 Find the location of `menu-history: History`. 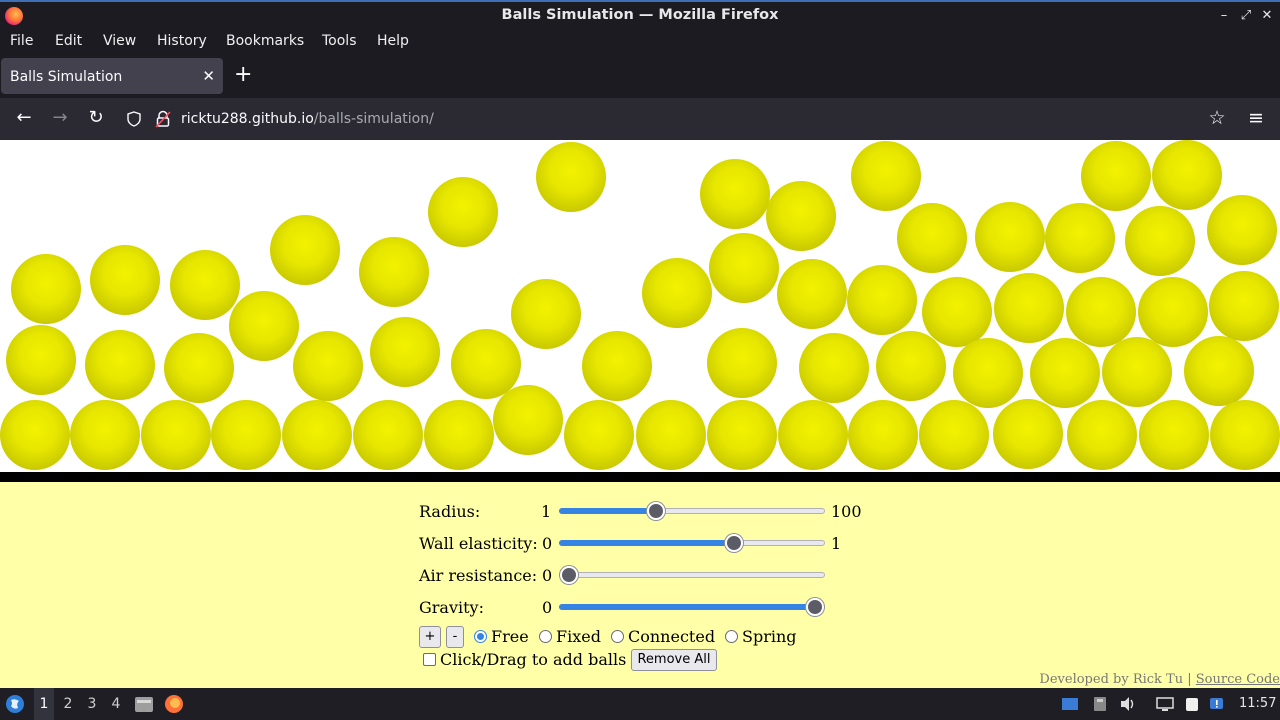

menu-history: History is located at coordinates (182, 41).